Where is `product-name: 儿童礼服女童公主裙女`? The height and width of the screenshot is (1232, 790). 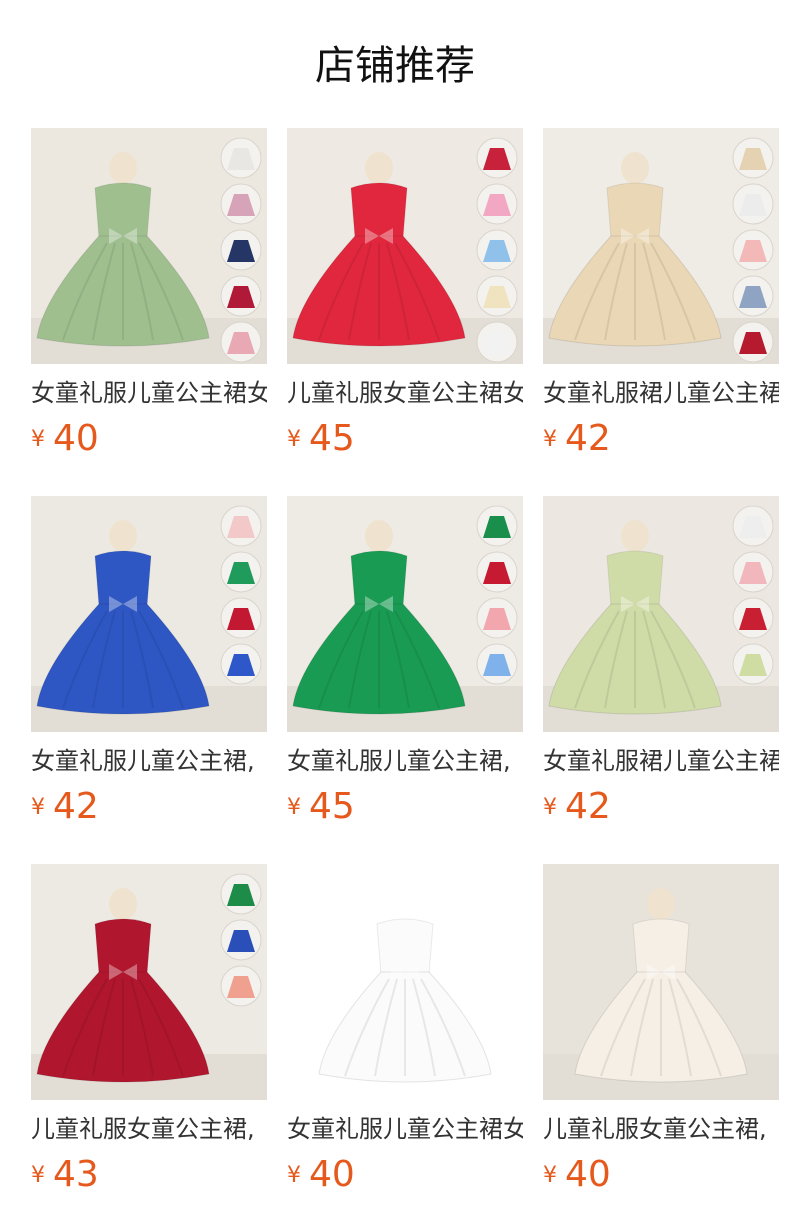
product-name: 儿童礼服女童公主裙女 is located at coordinates (405, 393).